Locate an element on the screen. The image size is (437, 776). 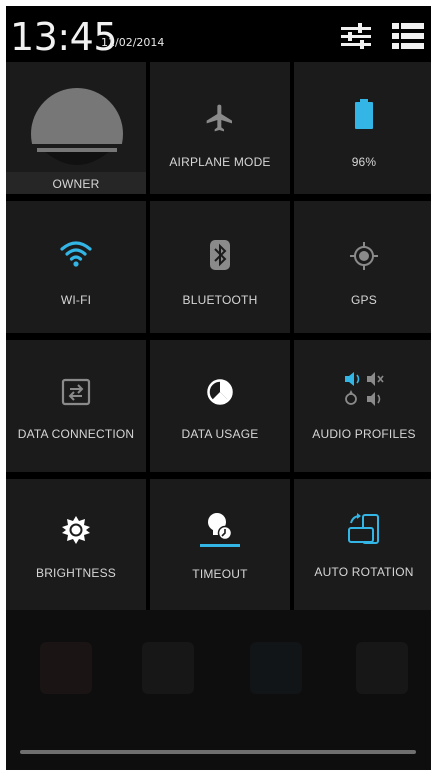
notifications-list-button is located at coordinates (408, 36).